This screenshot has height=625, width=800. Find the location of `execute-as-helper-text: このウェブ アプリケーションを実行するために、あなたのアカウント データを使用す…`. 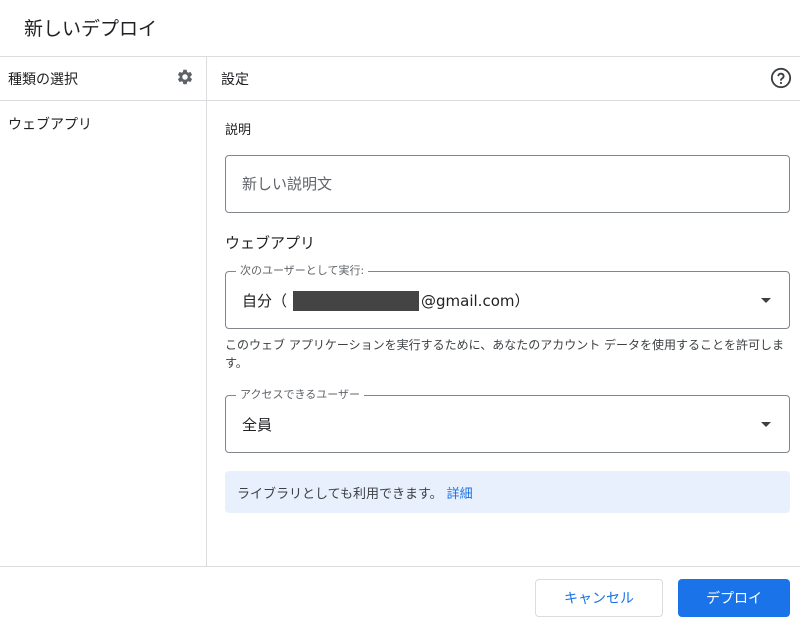

execute-as-helper-text: このウェブ アプリケーションを実行するために、あなたのアカウント データを使用す… is located at coordinates (505, 354).